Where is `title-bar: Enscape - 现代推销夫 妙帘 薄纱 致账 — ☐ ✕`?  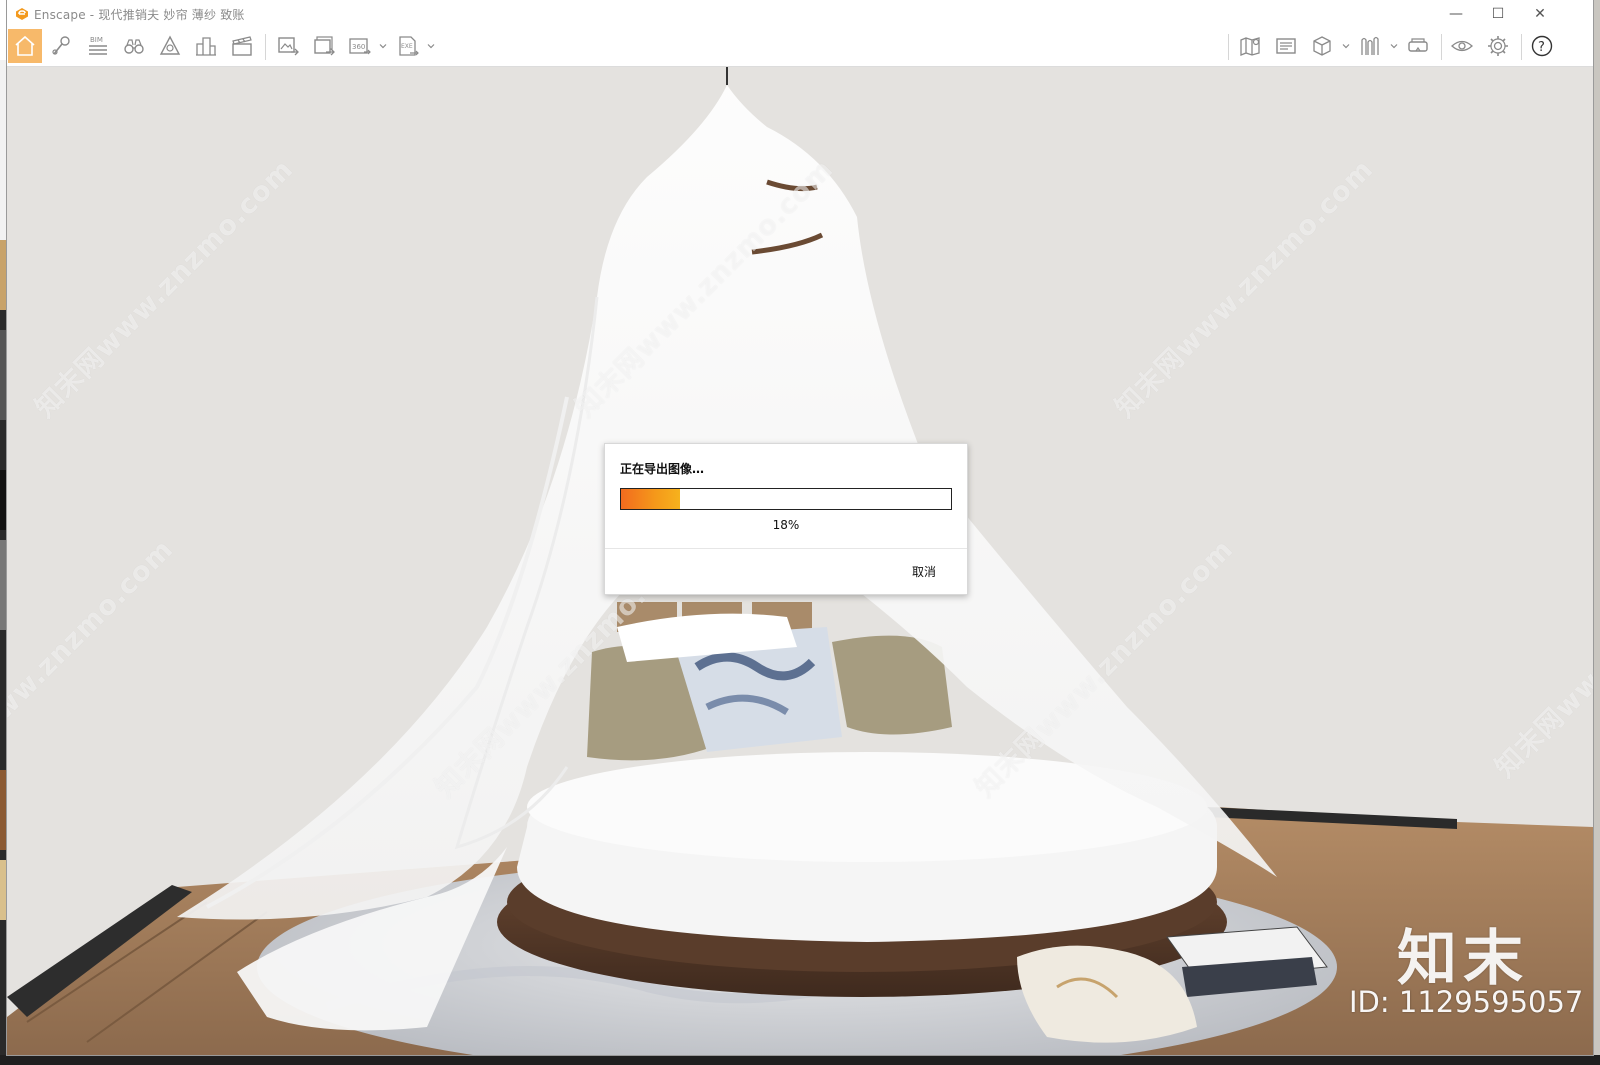 title-bar: Enscape - 现代推销夫 妙帘 薄纱 致账 — ☐ ✕ is located at coordinates (800, 14).